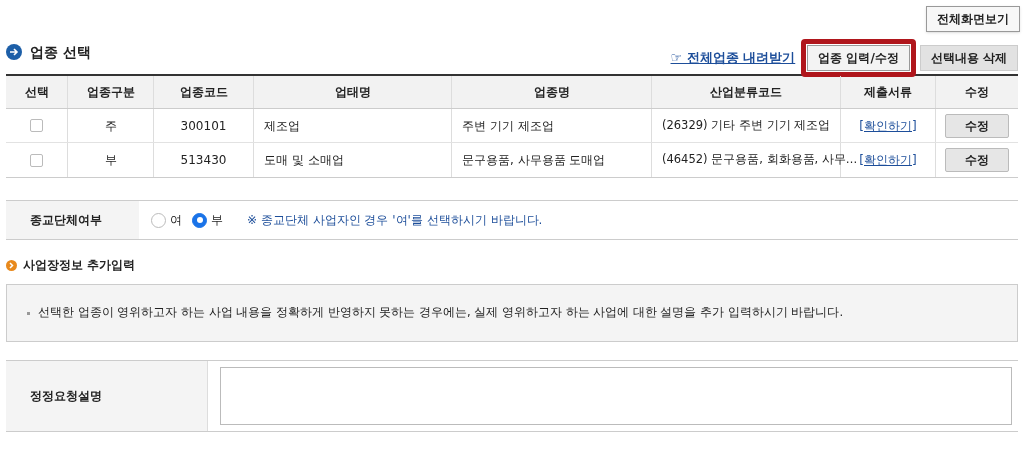 The height and width of the screenshot is (455, 1024). What do you see at coordinates (888, 92) in the screenshot?
I see `column-header: 제출서류` at bounding box center [888, 92].